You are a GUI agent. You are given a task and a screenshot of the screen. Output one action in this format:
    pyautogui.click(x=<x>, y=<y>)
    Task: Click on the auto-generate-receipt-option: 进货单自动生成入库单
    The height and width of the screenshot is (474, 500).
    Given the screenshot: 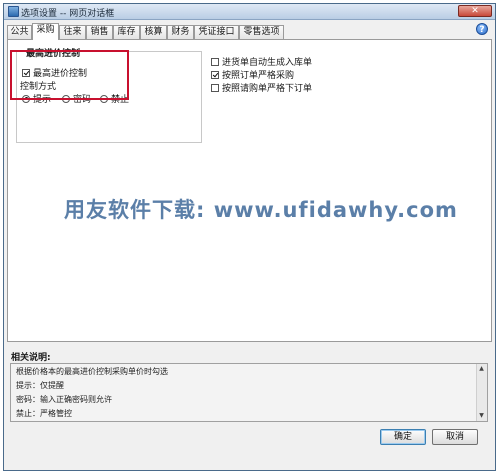 What is the action you would take?
    pyautogui.click(x=261, y=61)
    